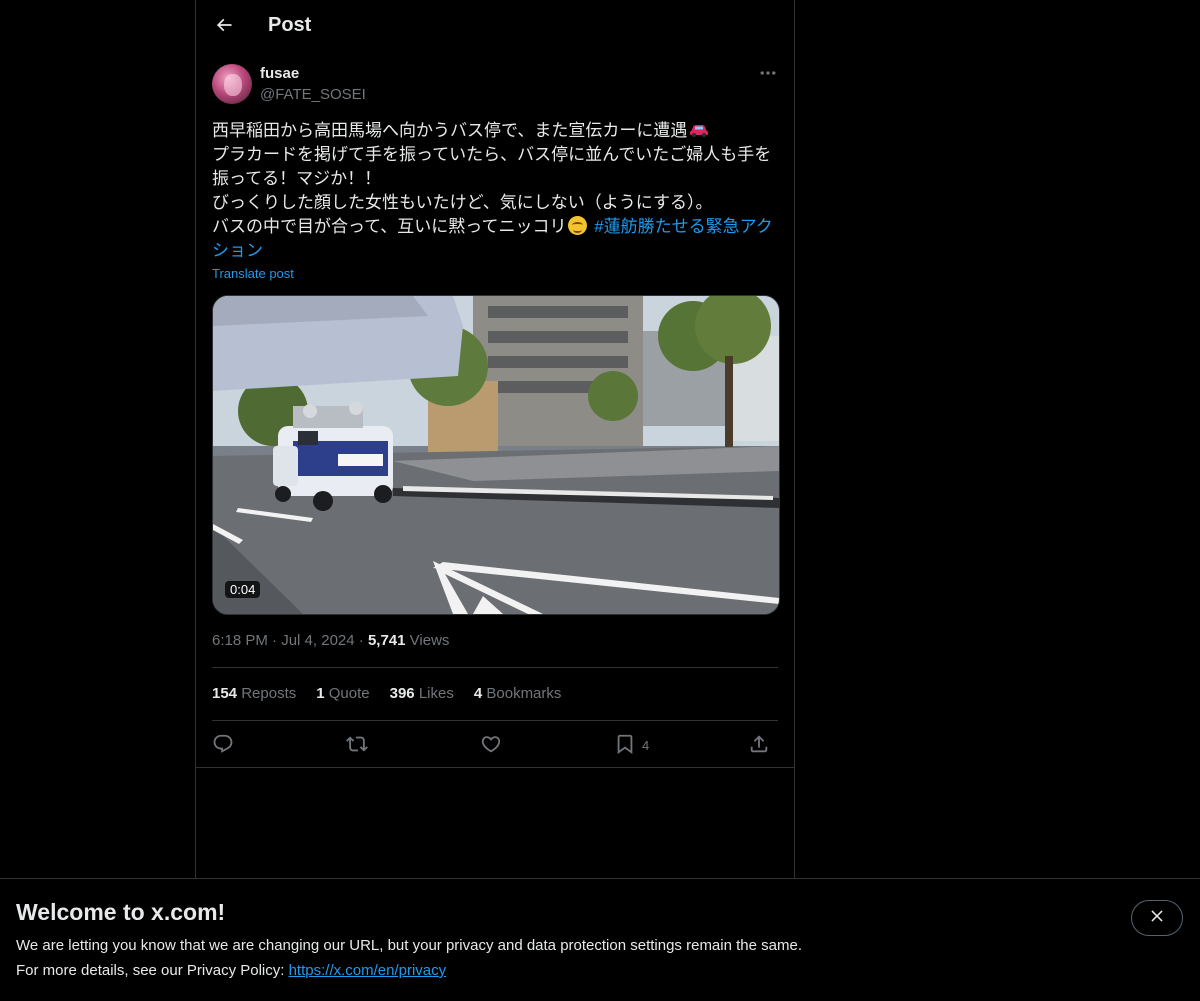 This screenshot has width=1200, height=1001. Describe the element at coordinates (386, 640) in the screenshot. I see `views-count: 5,741` at that location.